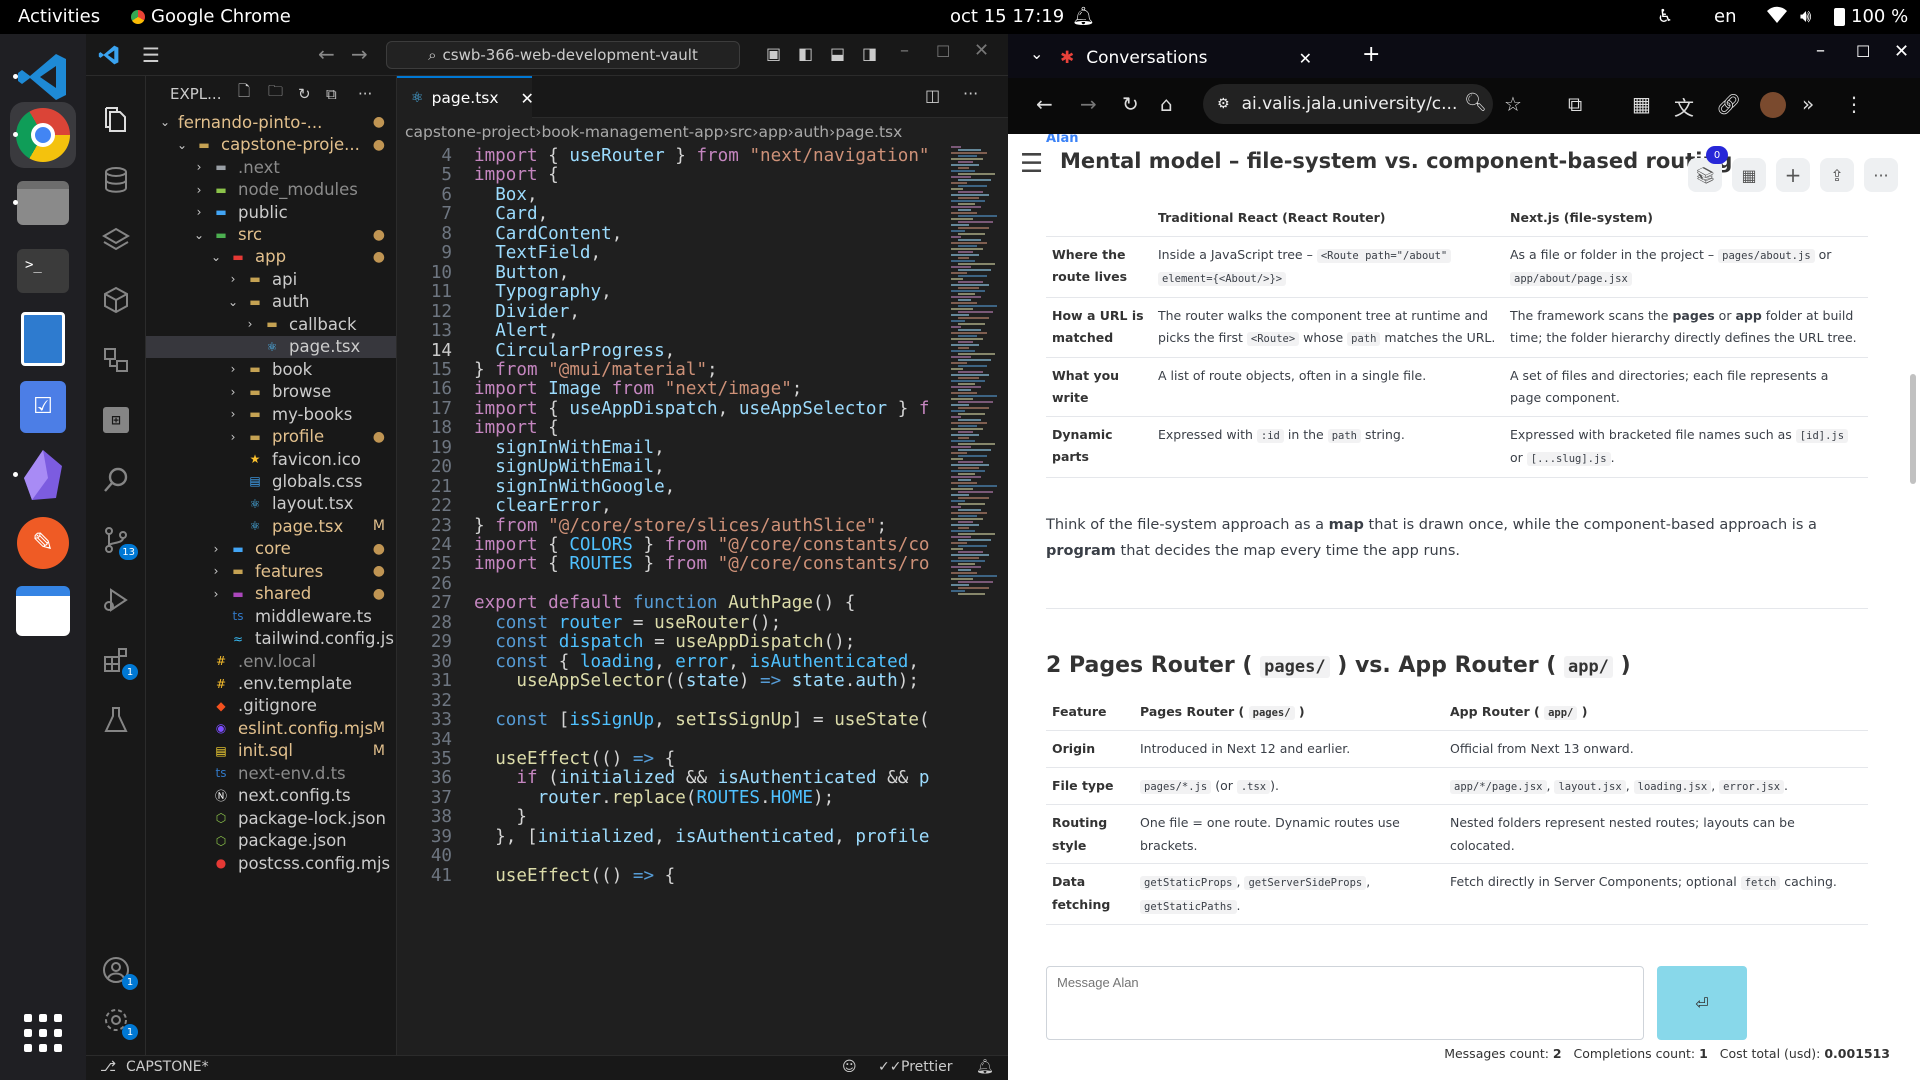 The height and width of the screenshot is (1080, 1920). Describe the element at coordinates (1371, 54) in the screenshot. I see `new-tab-icon: +` at that location.